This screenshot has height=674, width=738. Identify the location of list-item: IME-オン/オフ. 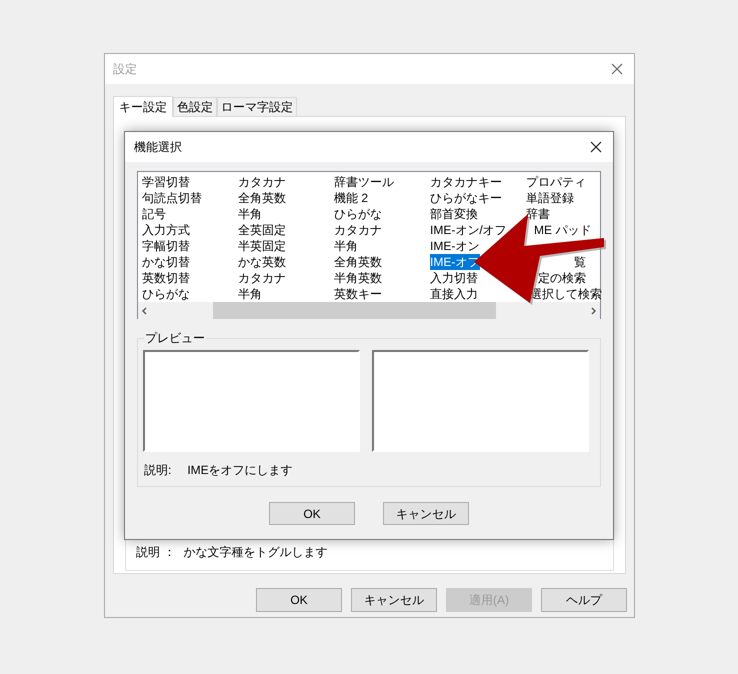
(468, 230).